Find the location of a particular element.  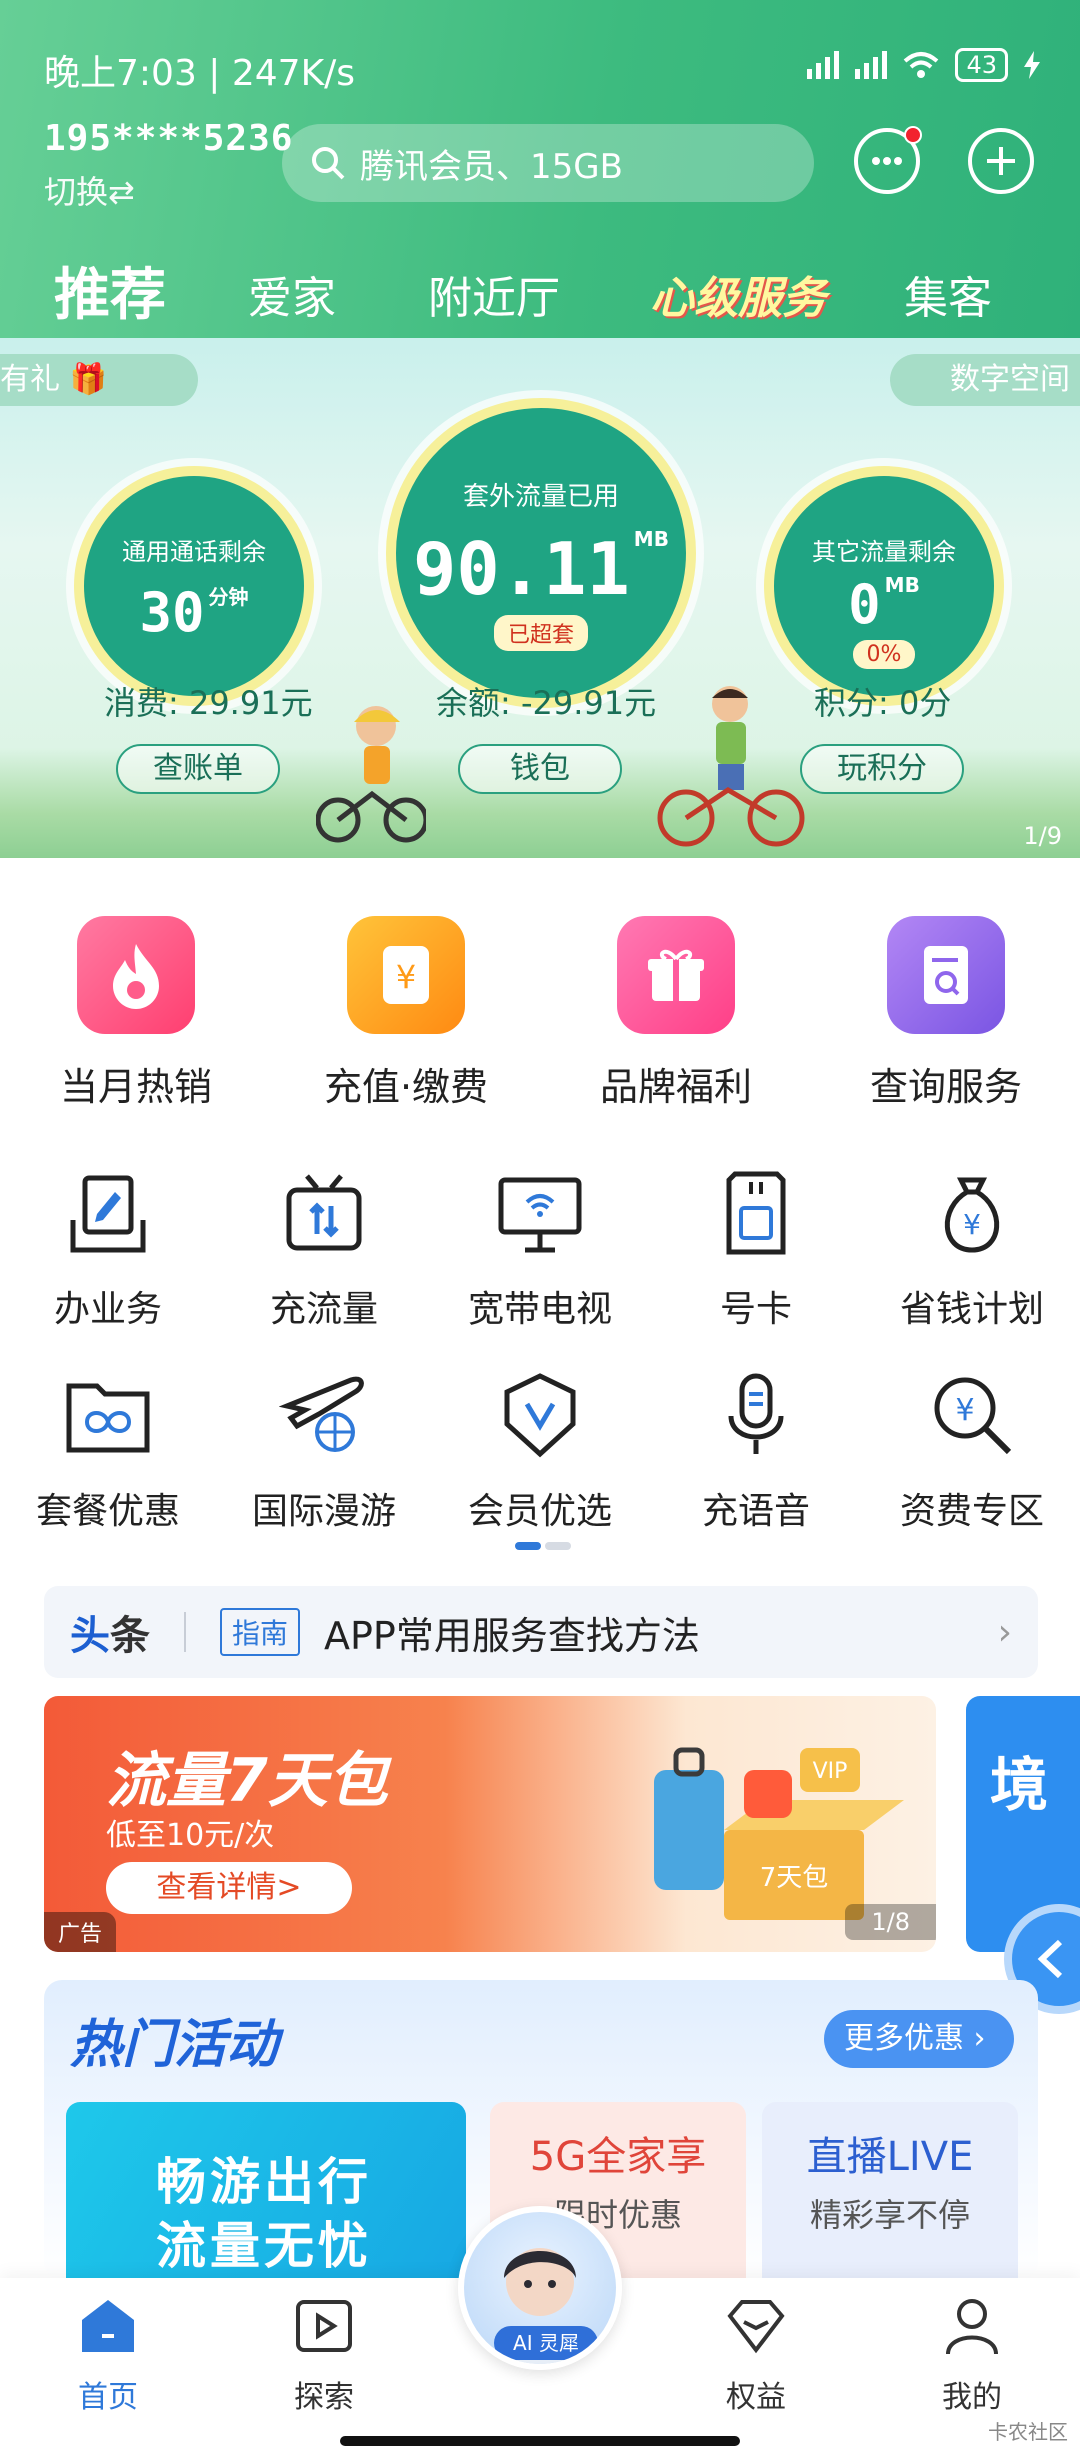

menu-member-select: 会员优选 is located at coordinates (540, 1452).